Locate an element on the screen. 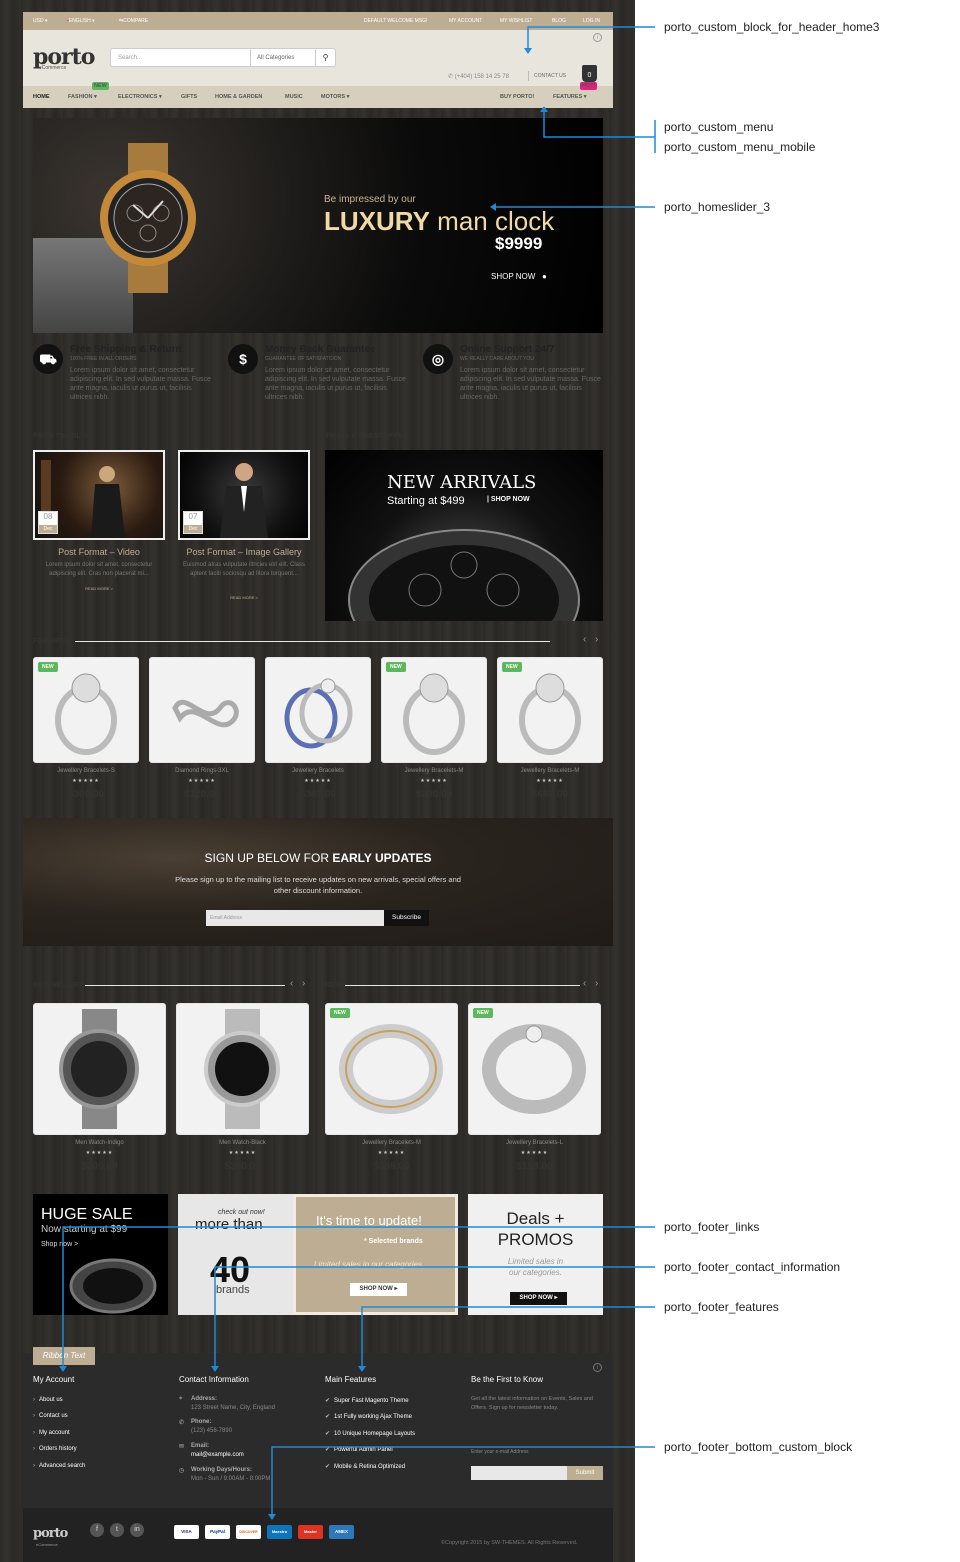 The image size is (960, 1562). product-card: Jewellery Bracelets ★★★★★ $389.00 is located at coordinates (318, 732).